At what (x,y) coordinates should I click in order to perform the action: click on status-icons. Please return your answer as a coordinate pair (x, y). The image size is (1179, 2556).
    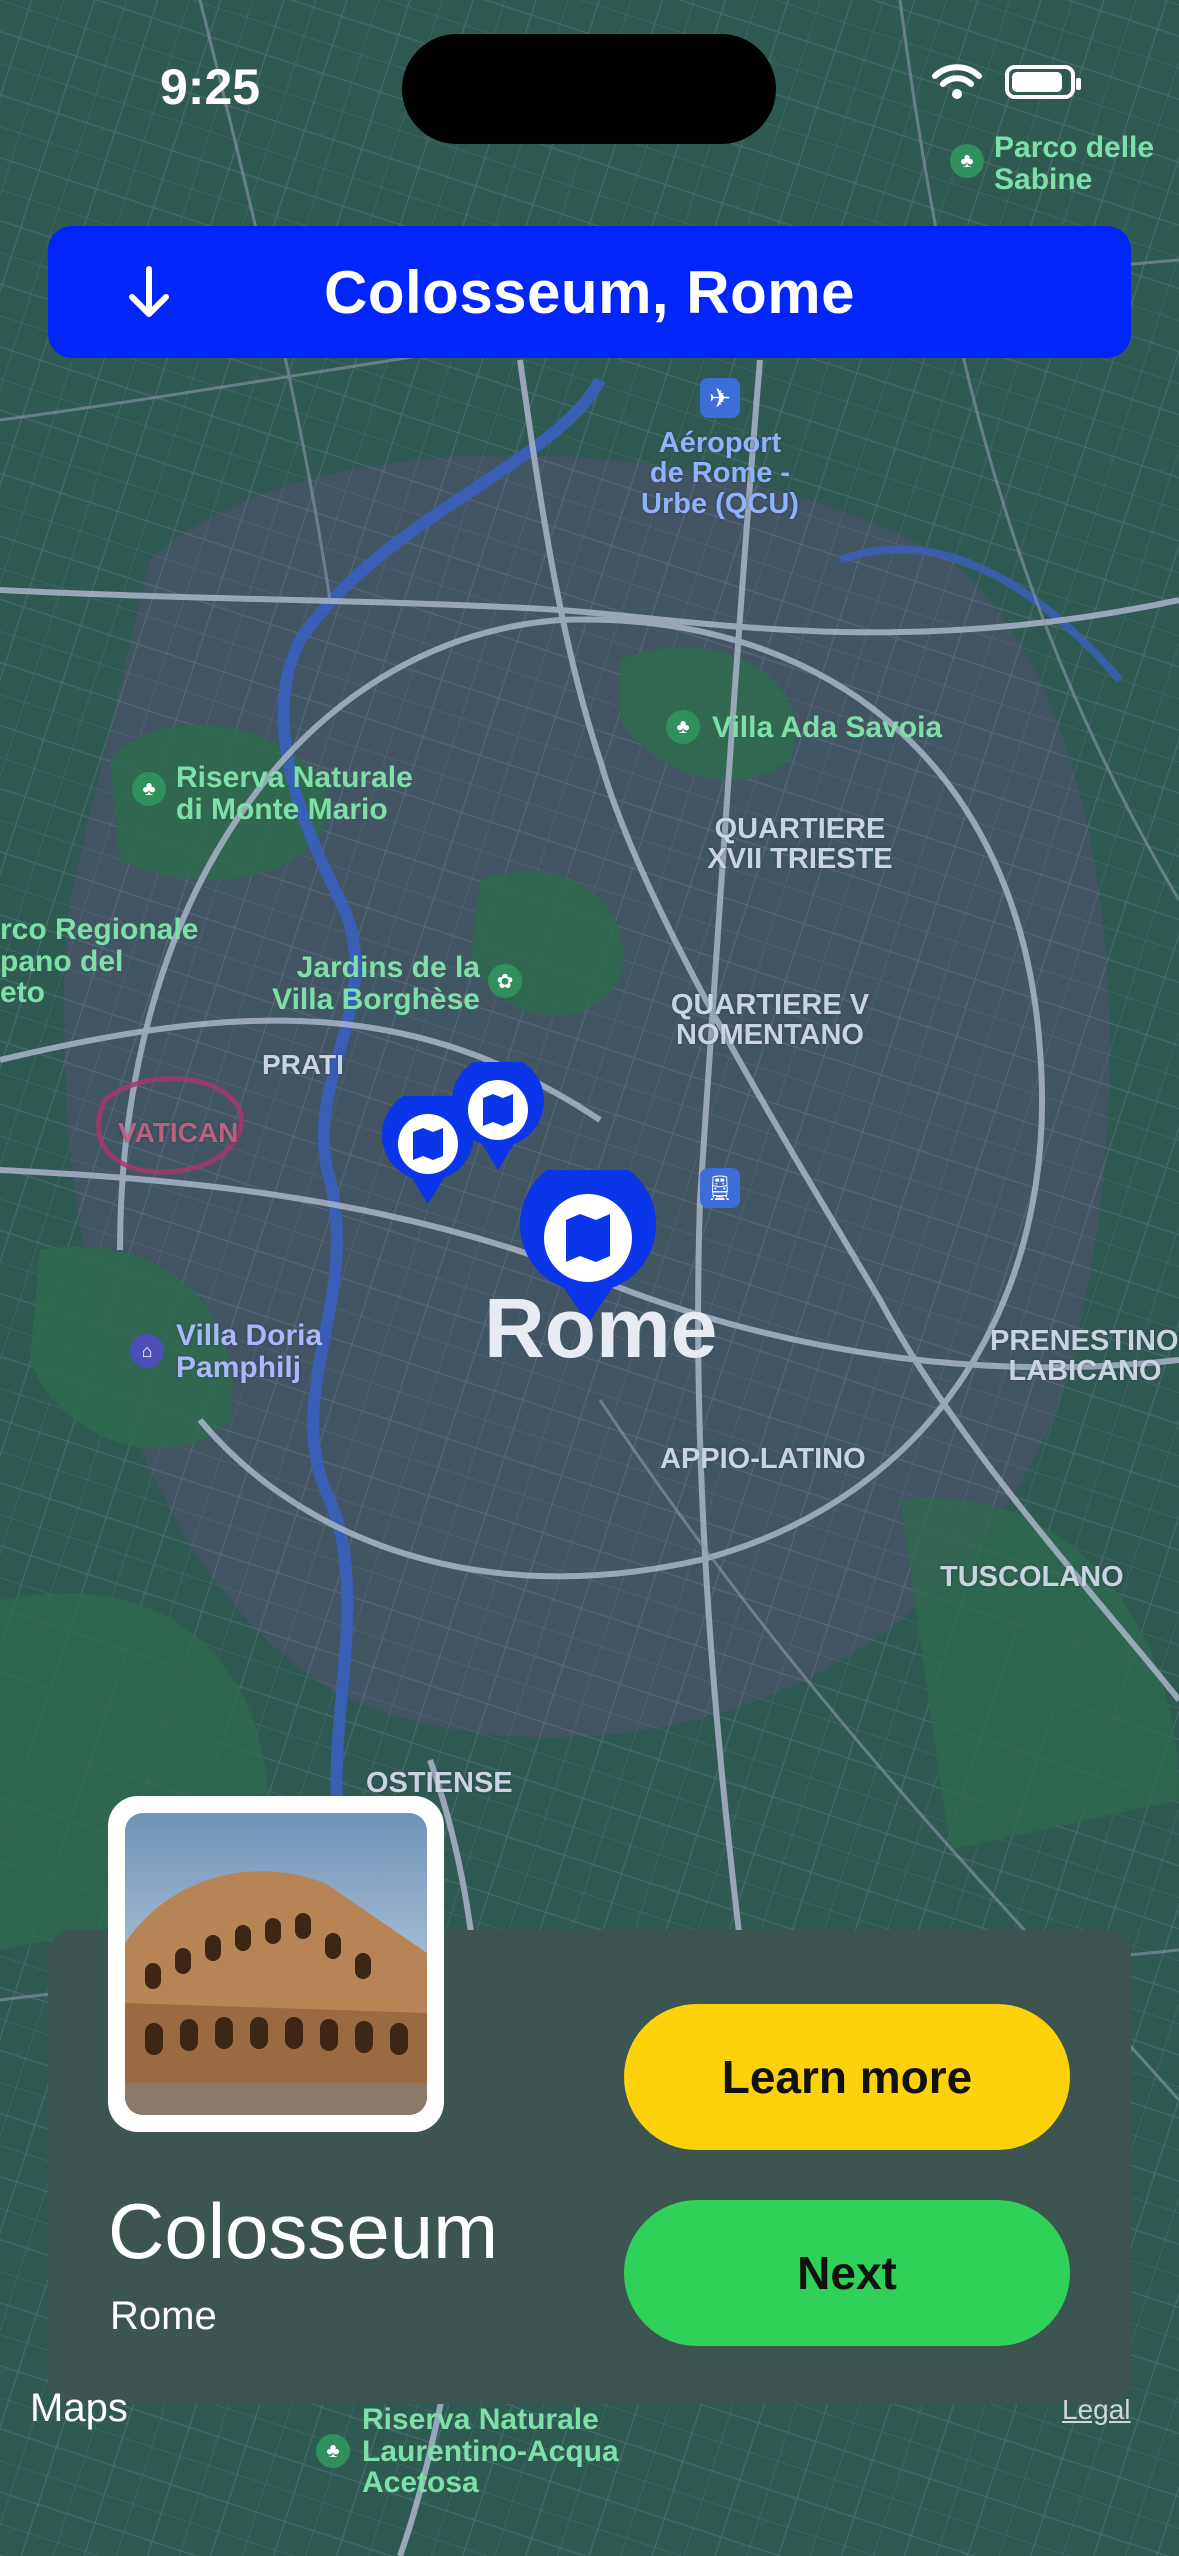
    Looking at the image, I should click on (1006, 82).